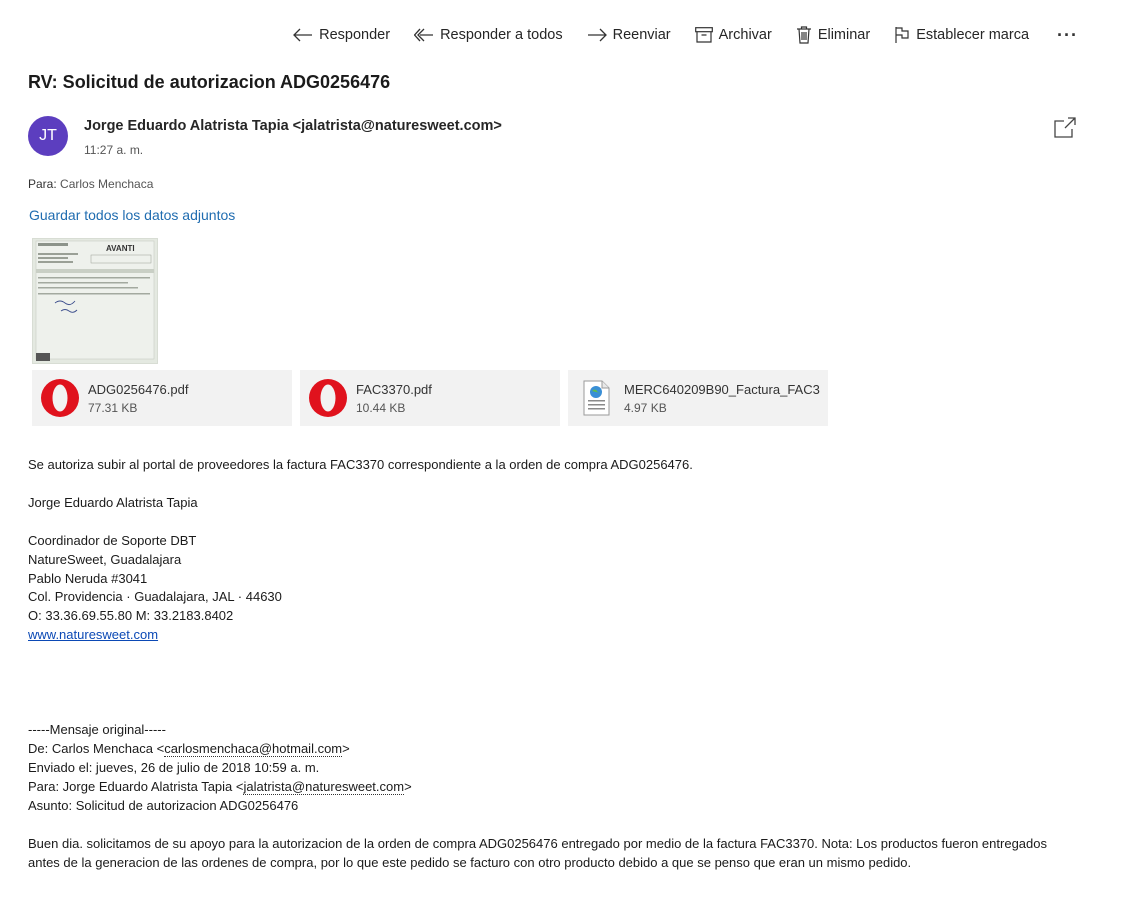 Image resolution: width=1122 pixels, height=908 pixels. I want to click on original-message-header: -----Mensaje original-----, so click(97, 729).